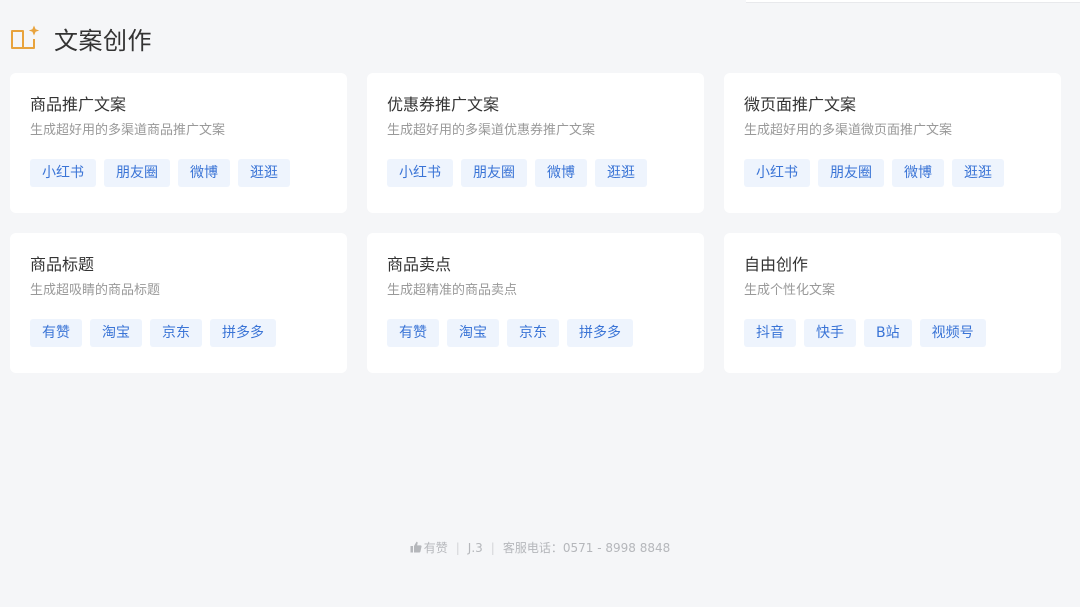 This screenshot has height=607, width=1080. I want to click on card-description: 生成超好用的多渠道优惠券推广文案, so click(491, 130).